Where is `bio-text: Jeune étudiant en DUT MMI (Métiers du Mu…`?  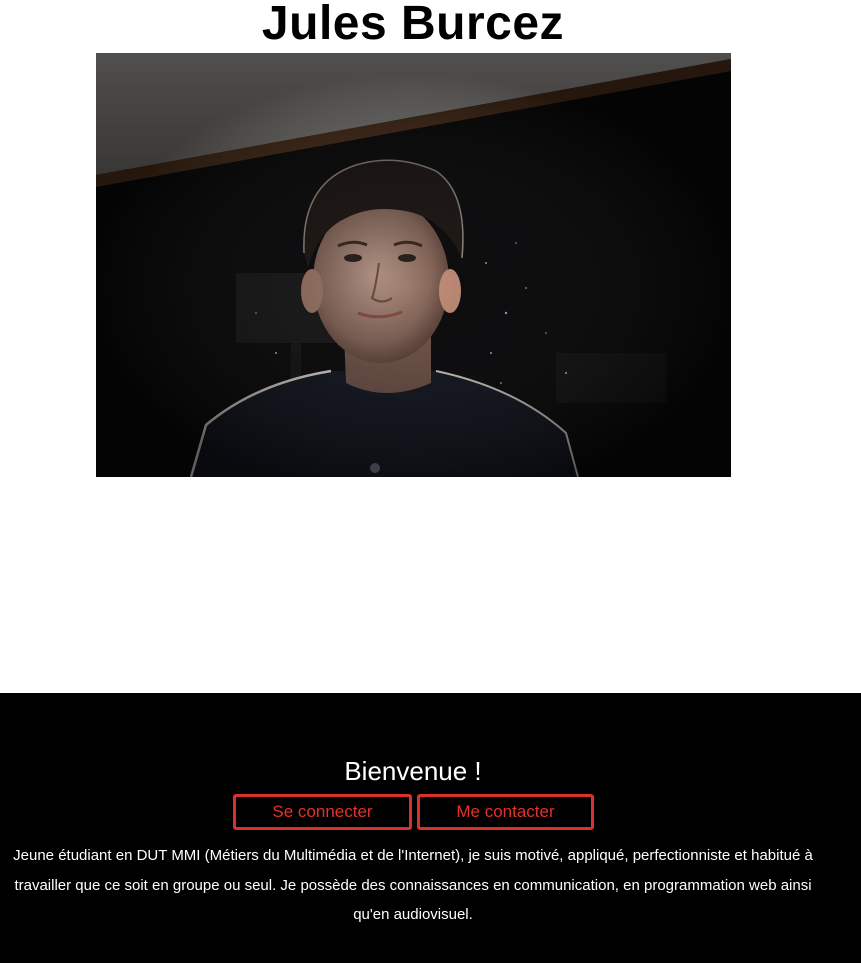
bio-text: Jeune étudiant en DUT MMI (Métiers du Mu… is located at coordinates (413, 885).